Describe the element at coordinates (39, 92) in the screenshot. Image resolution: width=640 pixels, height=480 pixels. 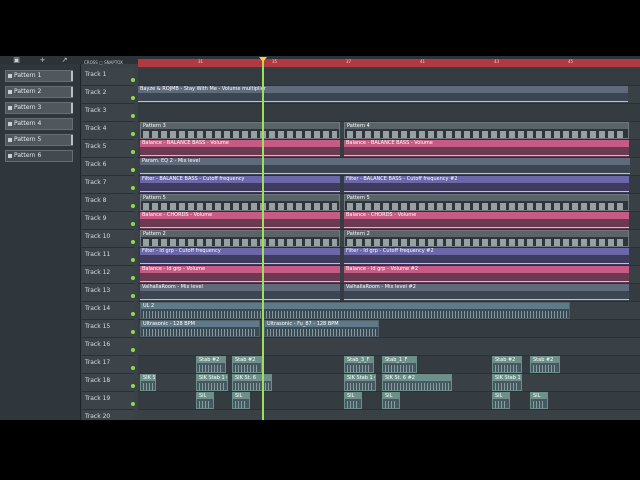
I see `pattern-item-2: Pattern 2` at that location.